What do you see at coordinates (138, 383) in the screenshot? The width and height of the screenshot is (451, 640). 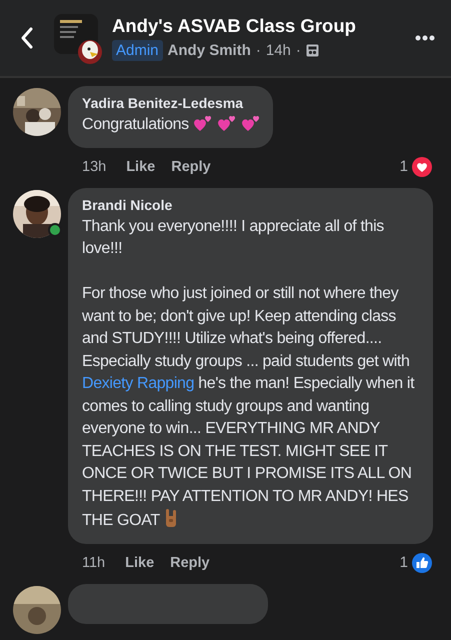 I see `profile-link: Dexiety Rapping` at bounding box center [138, 383].